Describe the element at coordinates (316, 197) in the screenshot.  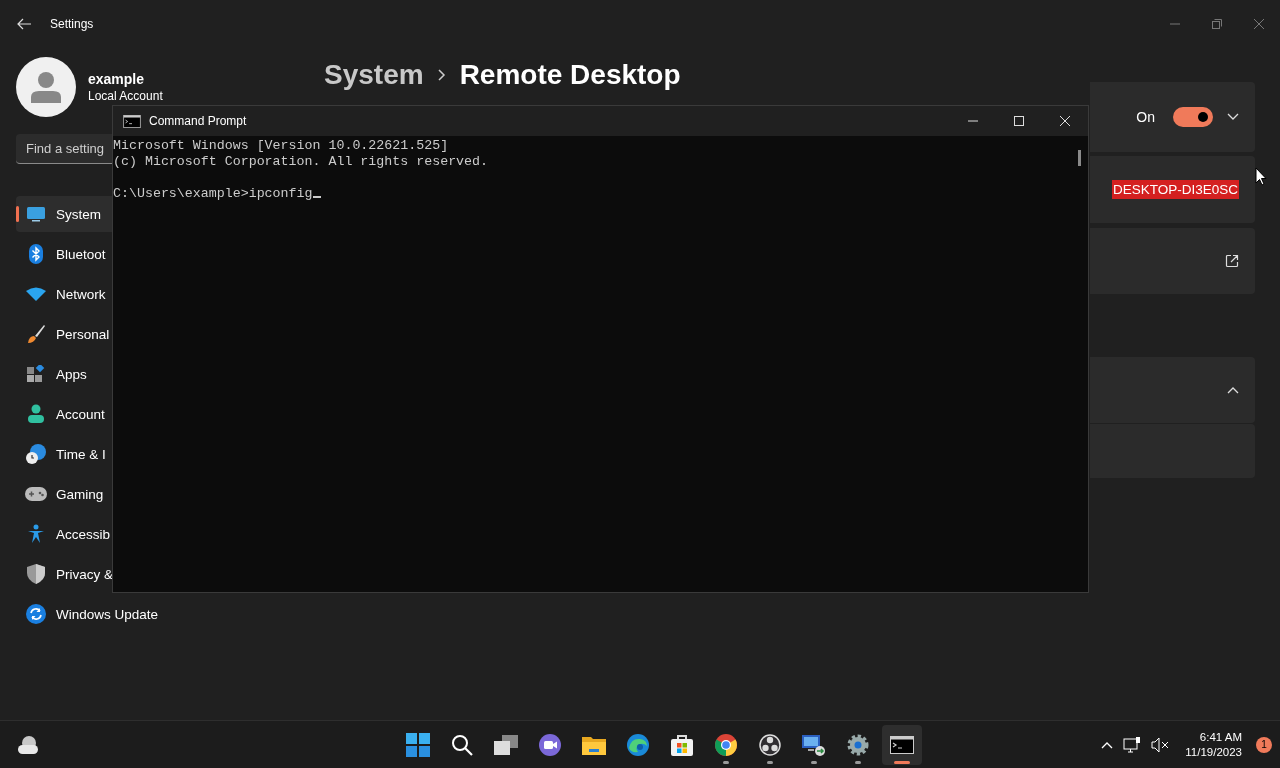
I see `text-cursor` at that location.